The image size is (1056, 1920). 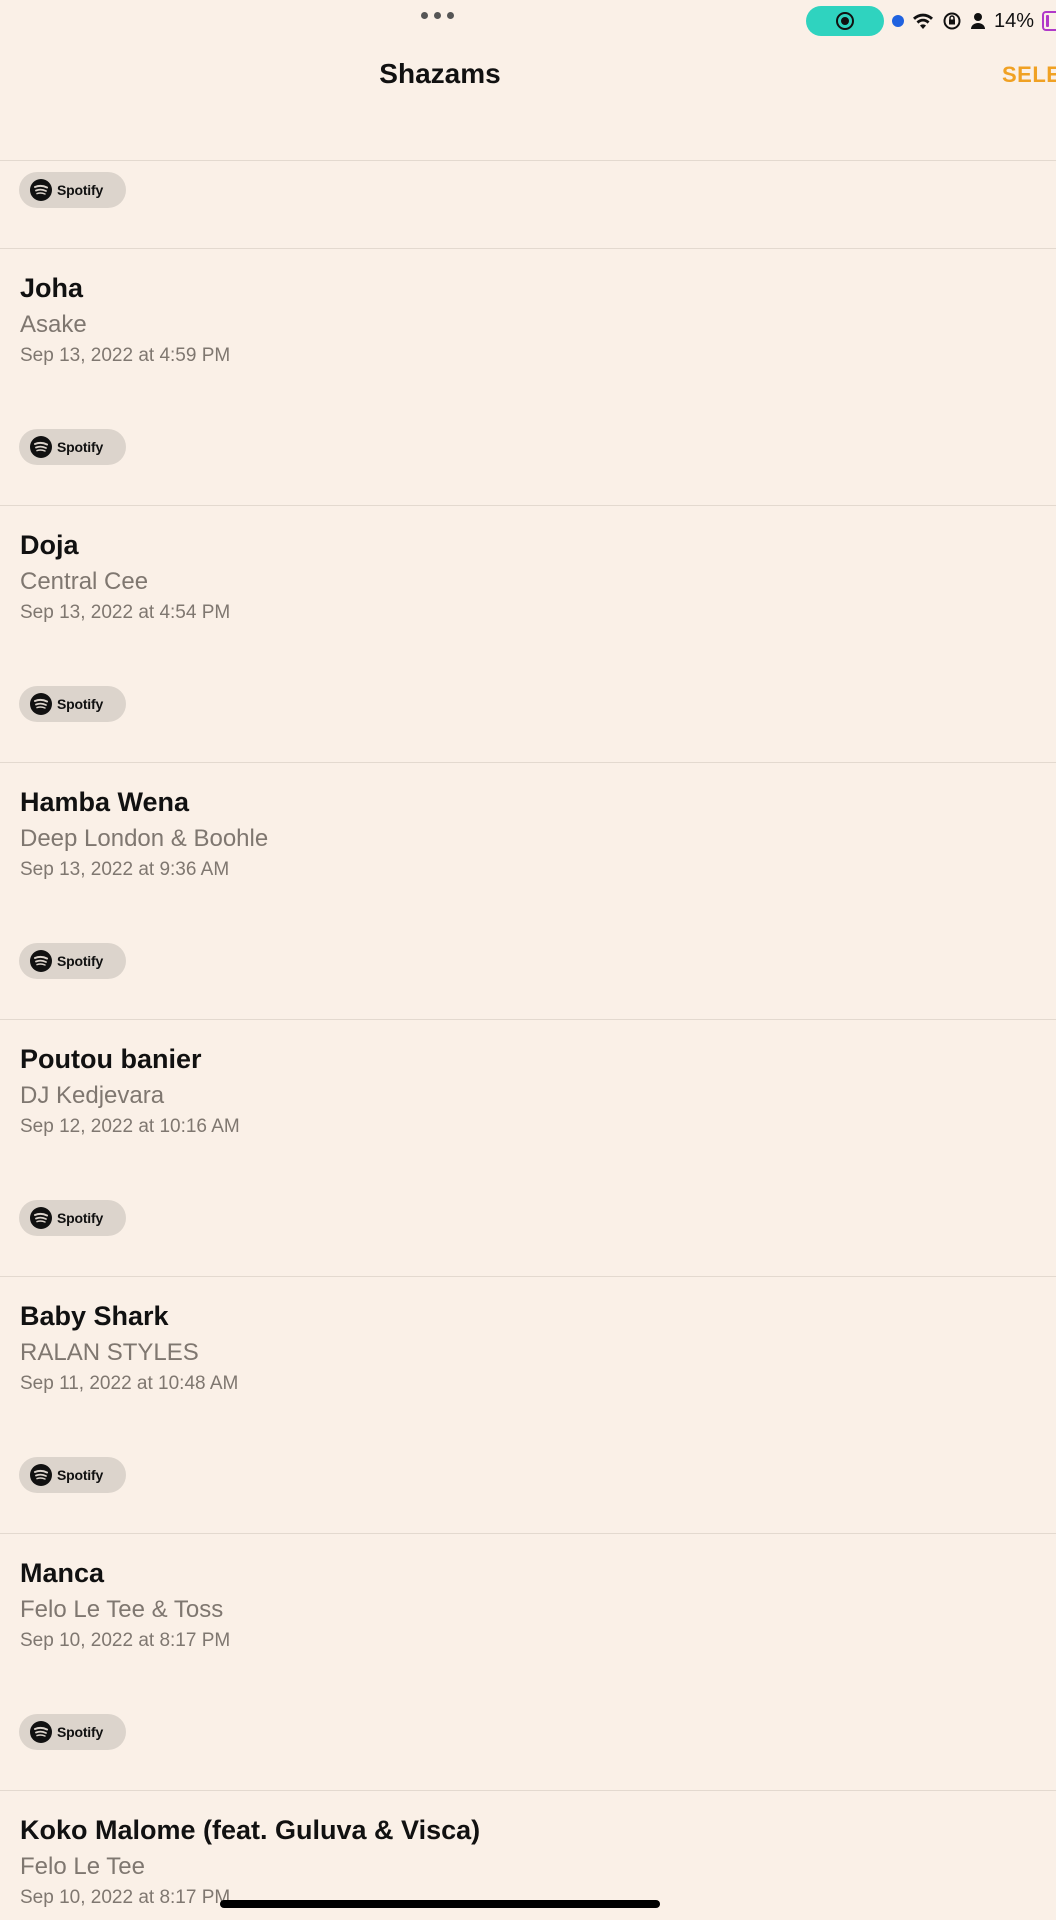 I want to click on battery-percentage: 14%, so click(x=1013, y=20).